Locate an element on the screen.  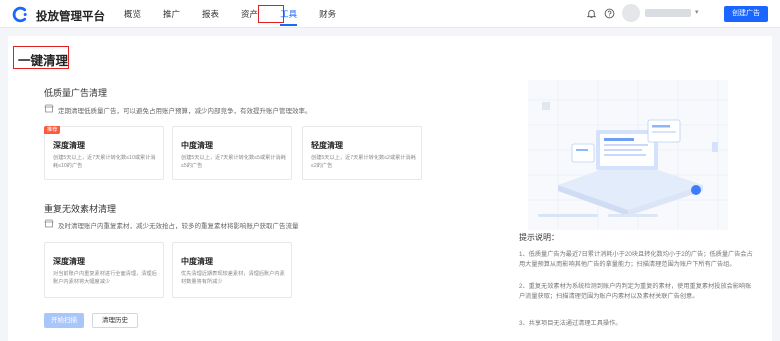
low-quality-section-title: 低质量广告清理 is located at coordinates (76, 93).